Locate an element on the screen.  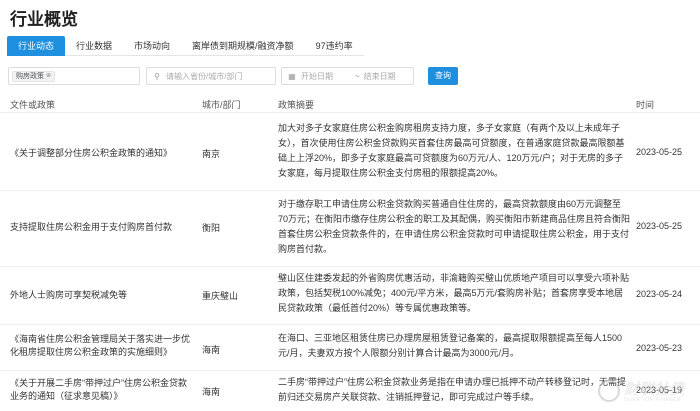
search-placeholder: 请输入省份/城市/部门 is located at coordinates (204, 76).